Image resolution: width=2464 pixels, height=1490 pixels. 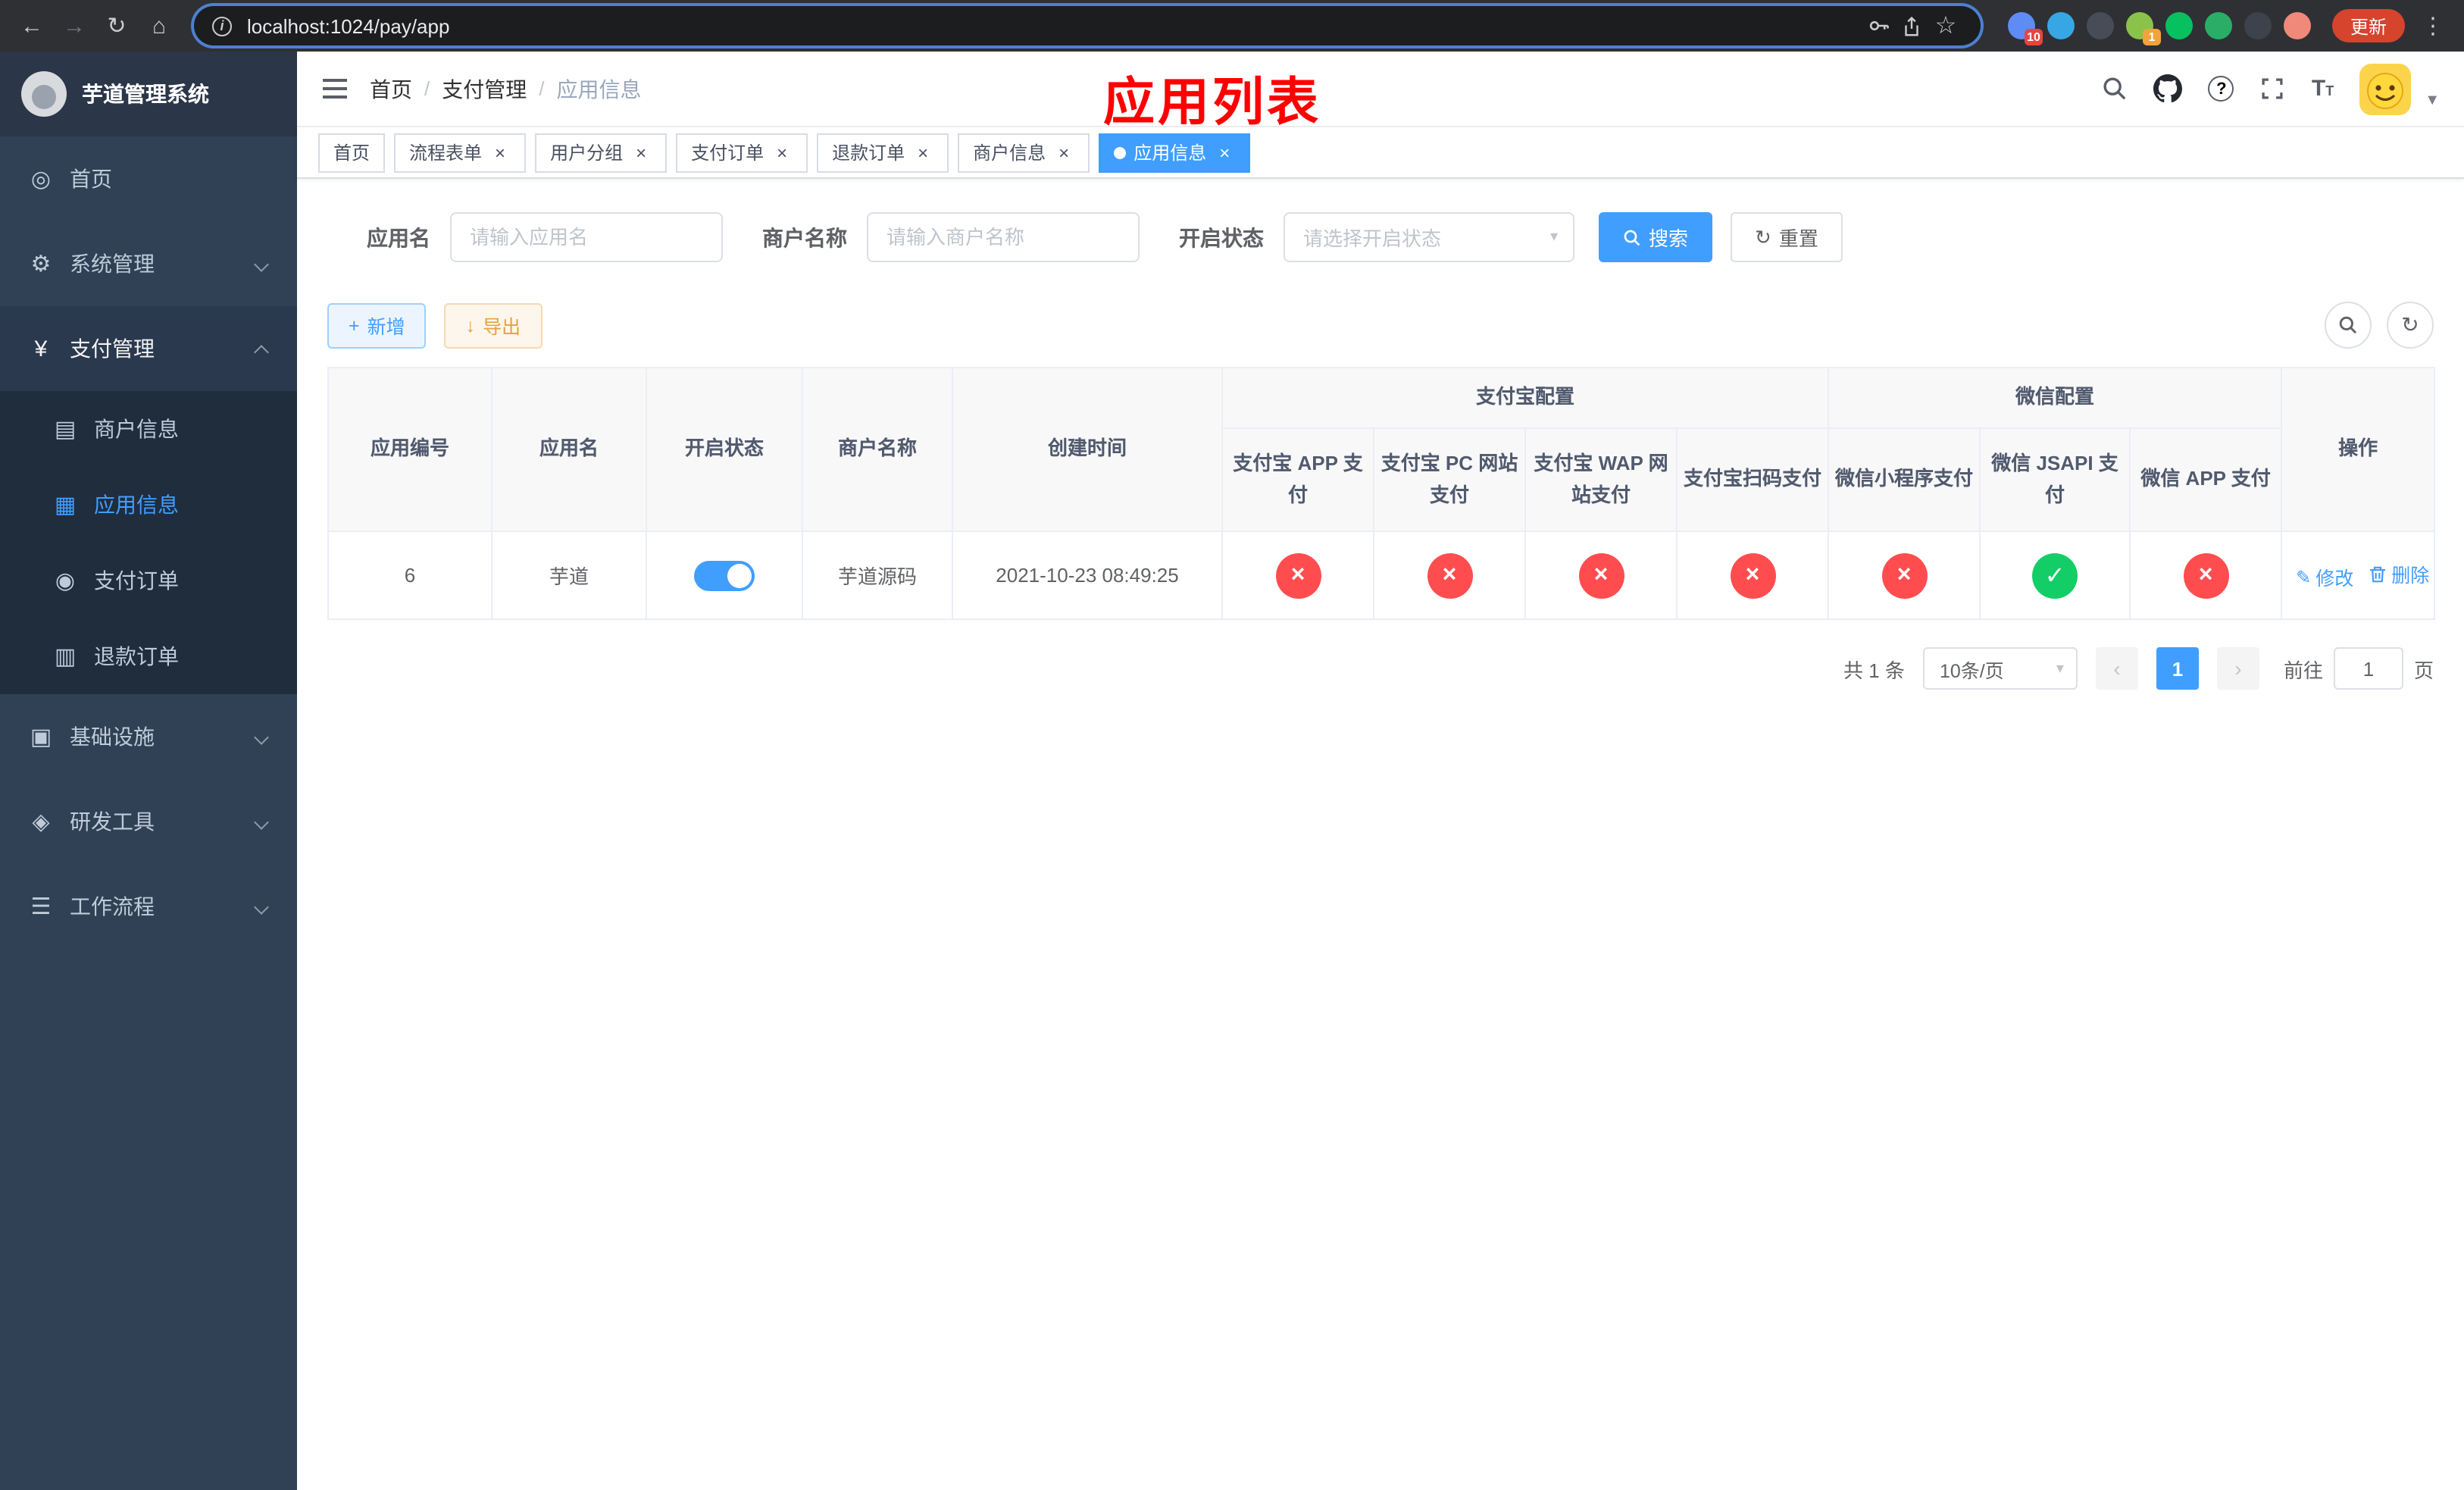 What do you see at coordinates (1553, 237) in the screenshot?
I see `chevron-down-icon: ▾` at bounding box center [1553, 237].